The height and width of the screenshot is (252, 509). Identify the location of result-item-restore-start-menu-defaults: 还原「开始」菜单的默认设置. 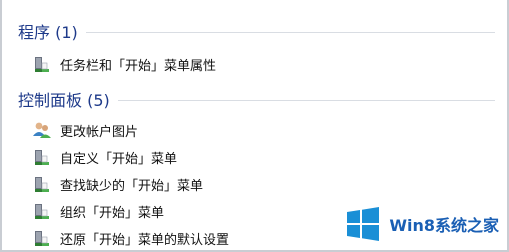
(130, 238).